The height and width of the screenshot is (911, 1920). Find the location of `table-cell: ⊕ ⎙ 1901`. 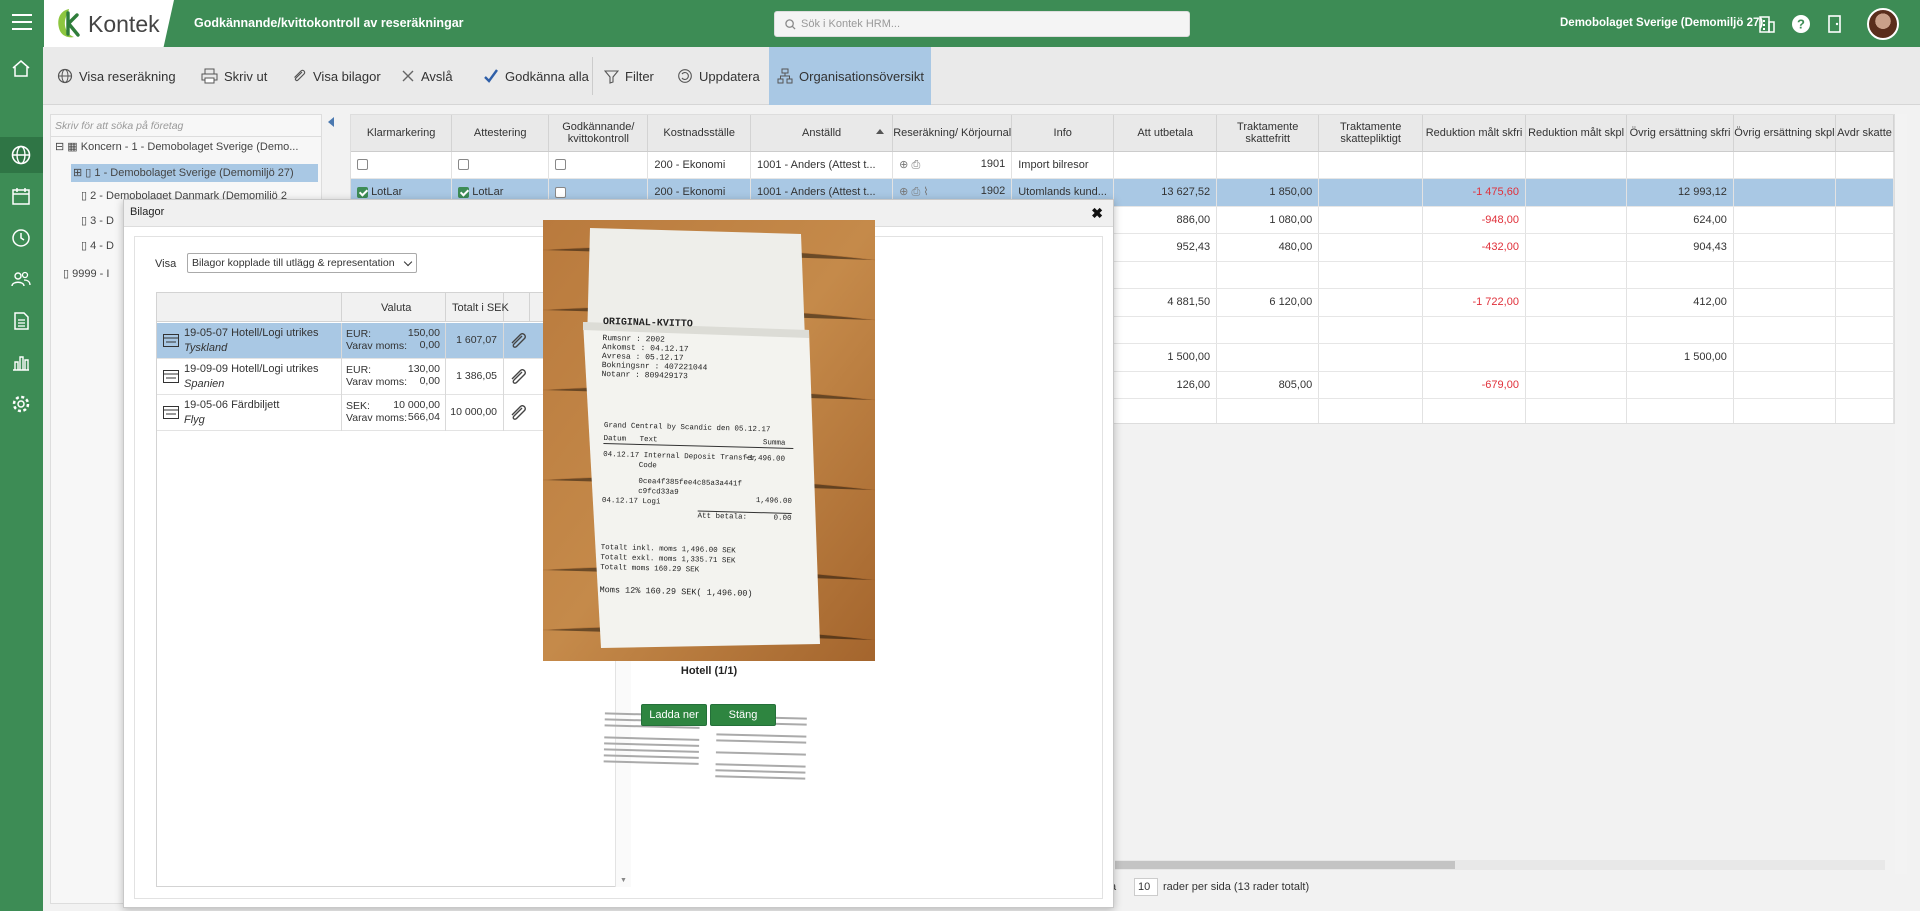

table-cell: ⊕ ⎙ 1901 is located at coordinates (952, 165).